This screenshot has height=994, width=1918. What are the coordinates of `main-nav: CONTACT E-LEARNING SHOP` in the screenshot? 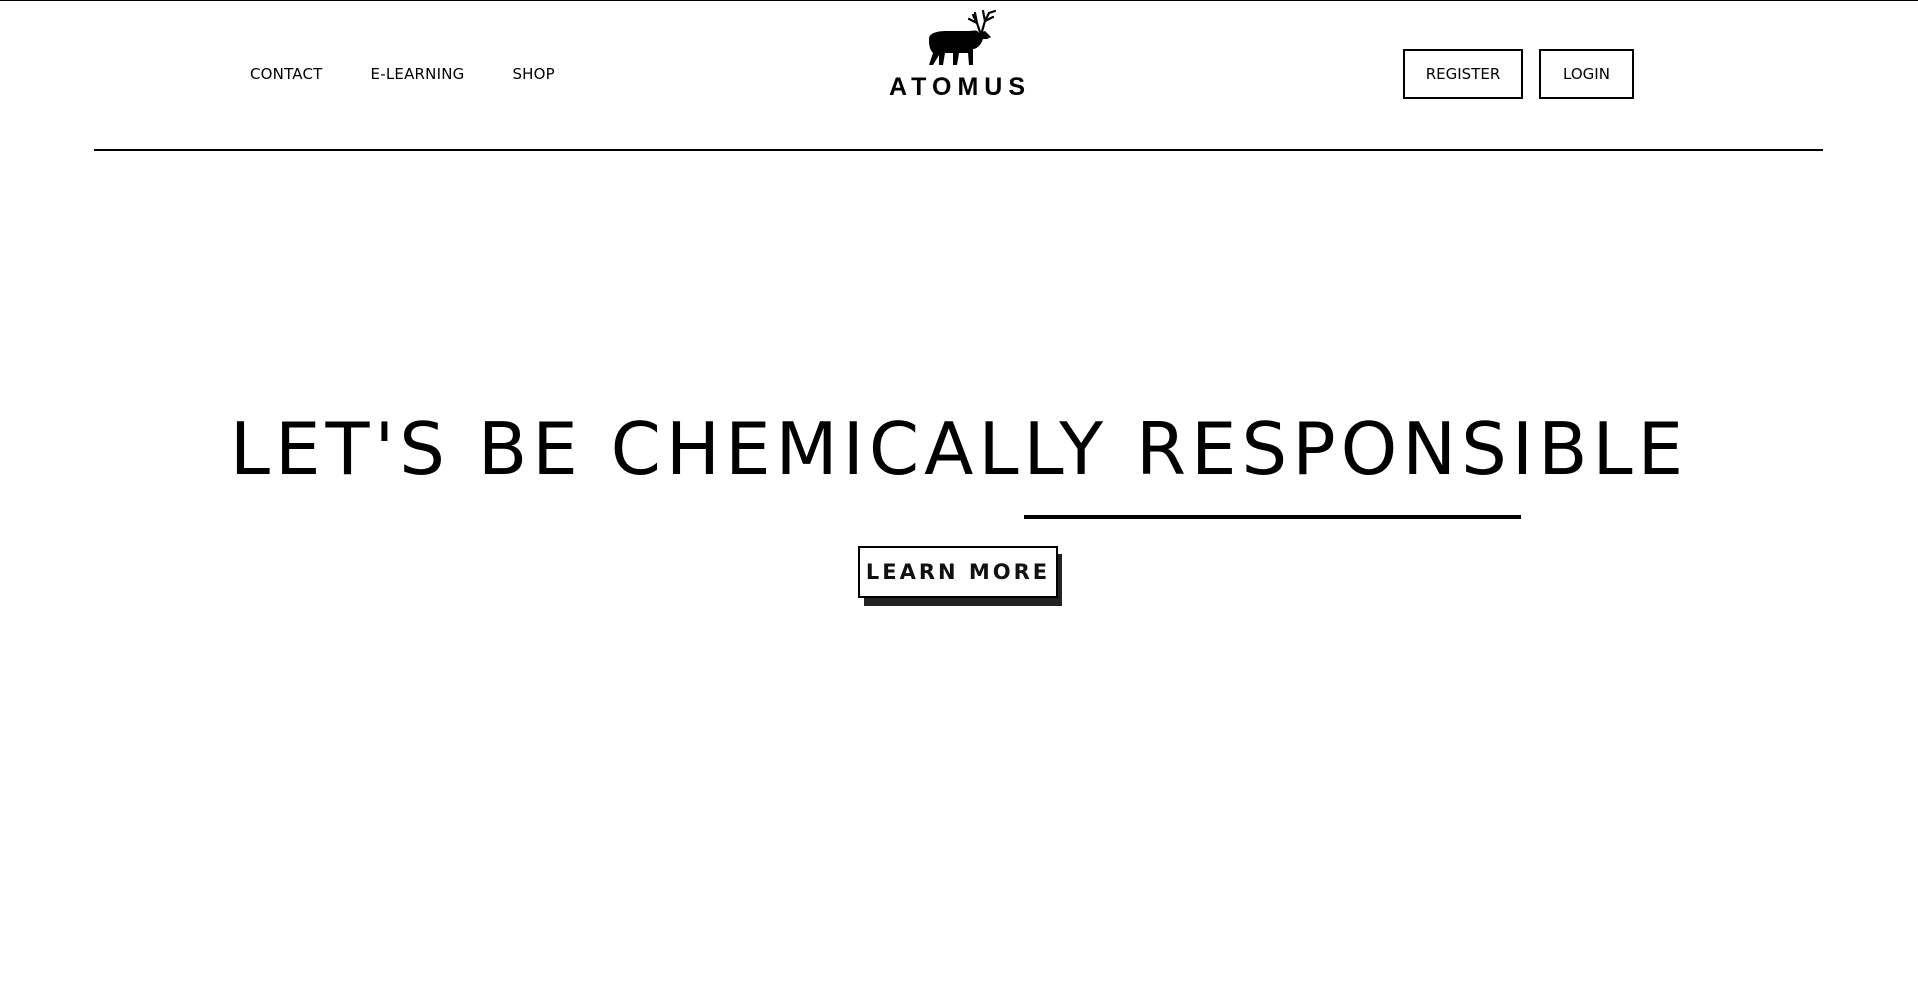 It's located at (402, 74).